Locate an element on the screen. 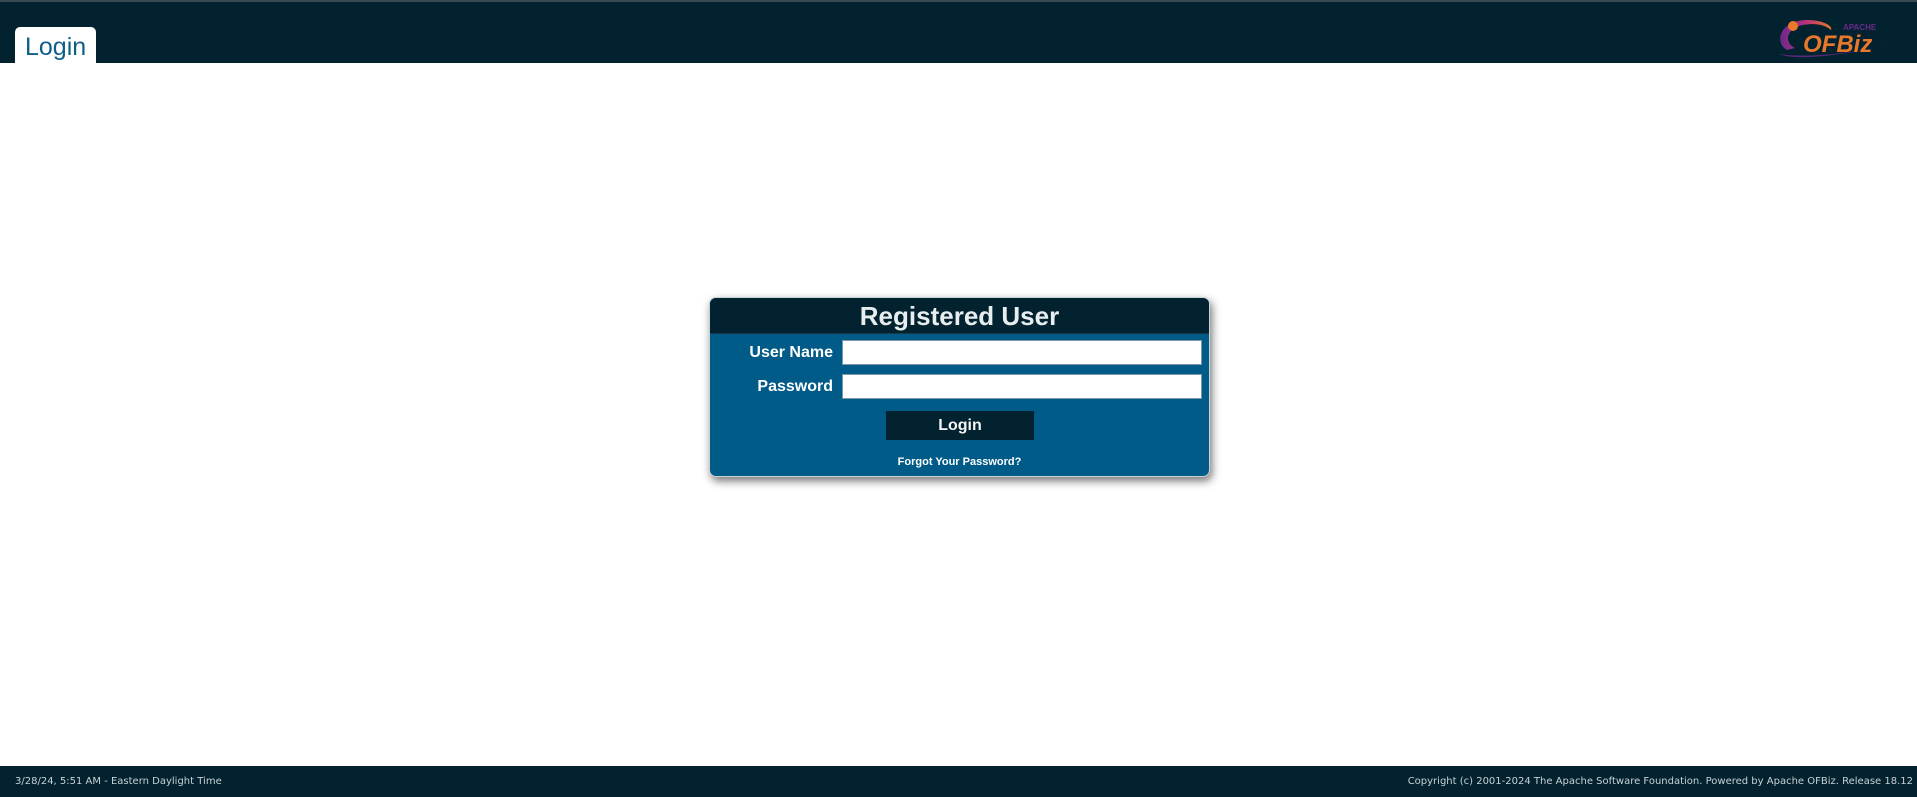 The width and height of the screenshot is (1917, 797). svg-text: OFBiz is located at coordinates (1837, 44).